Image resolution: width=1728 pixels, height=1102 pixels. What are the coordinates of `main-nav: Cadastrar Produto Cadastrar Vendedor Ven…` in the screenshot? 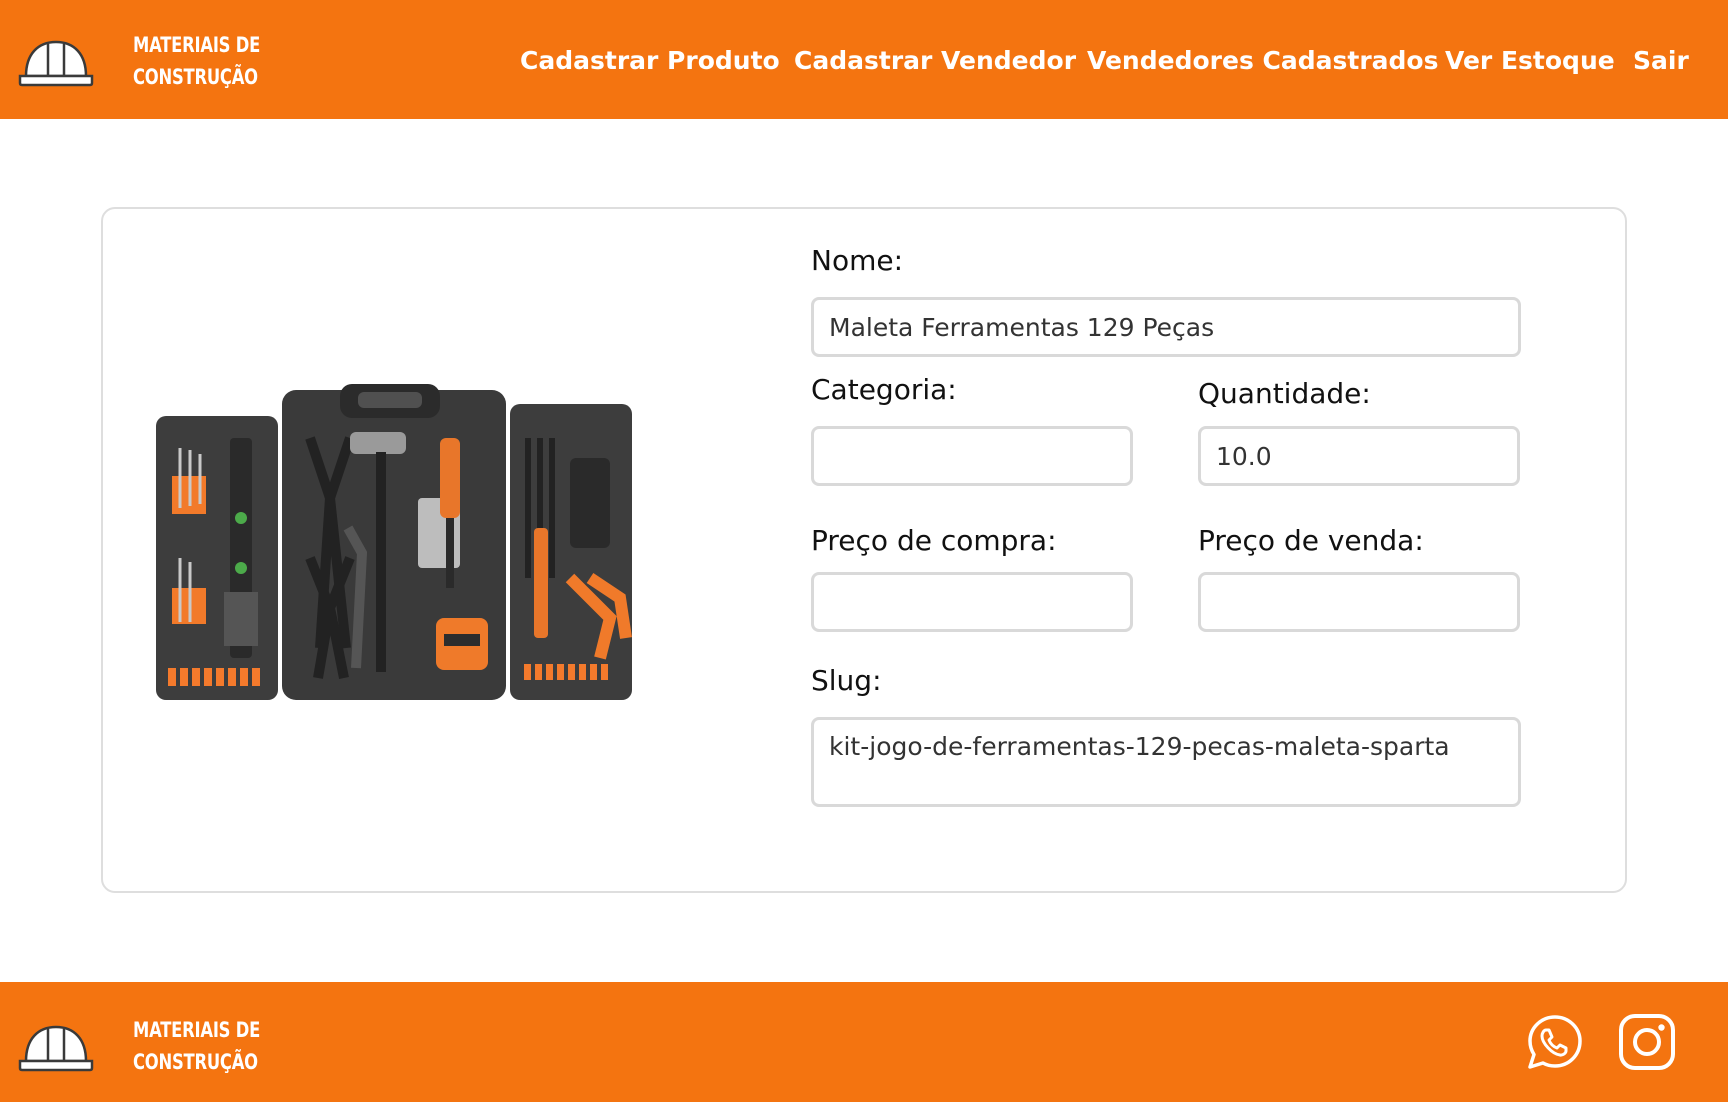 It's located at (864, 61).